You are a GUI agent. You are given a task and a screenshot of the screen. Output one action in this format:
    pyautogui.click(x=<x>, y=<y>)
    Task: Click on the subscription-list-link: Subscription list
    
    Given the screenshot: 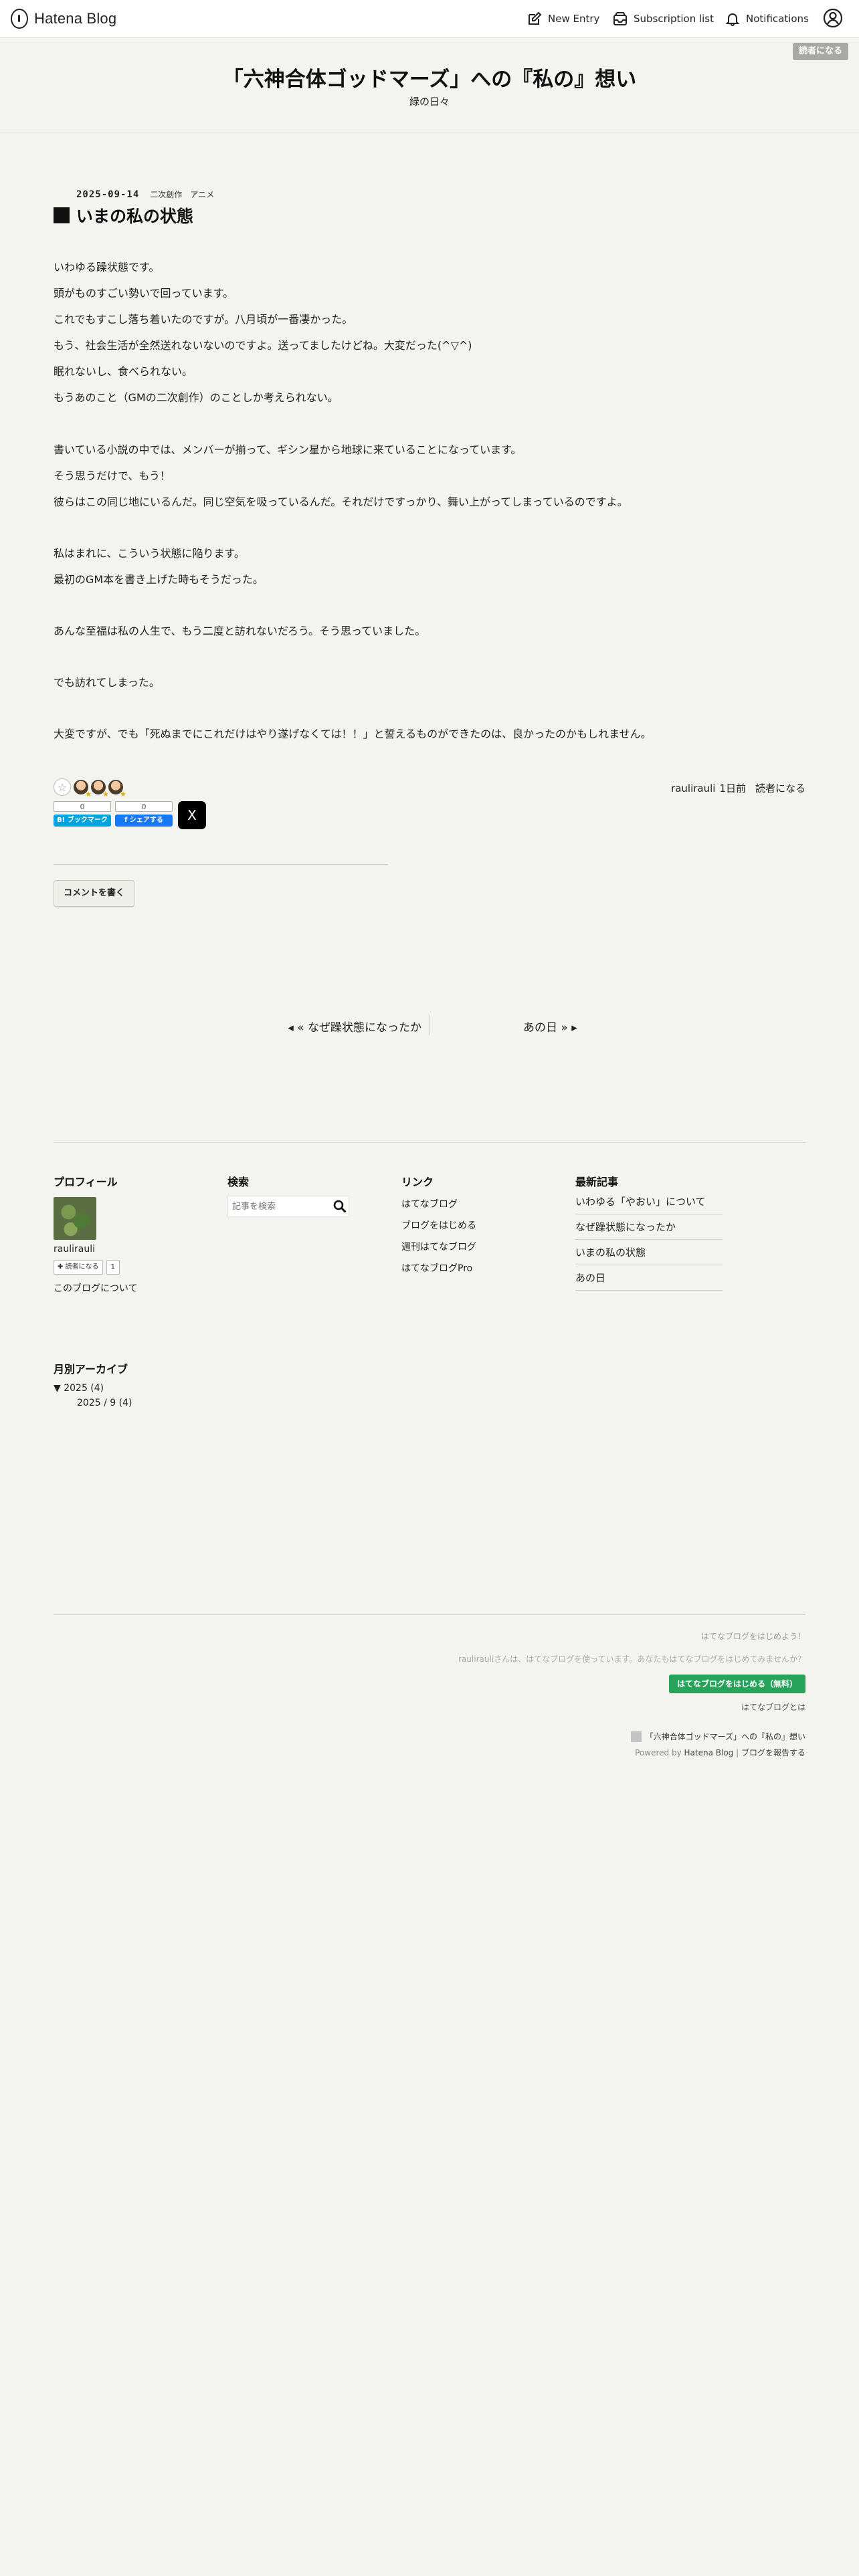 What is the action you would take?
    pyautogui.click(x=663, y=18)
    